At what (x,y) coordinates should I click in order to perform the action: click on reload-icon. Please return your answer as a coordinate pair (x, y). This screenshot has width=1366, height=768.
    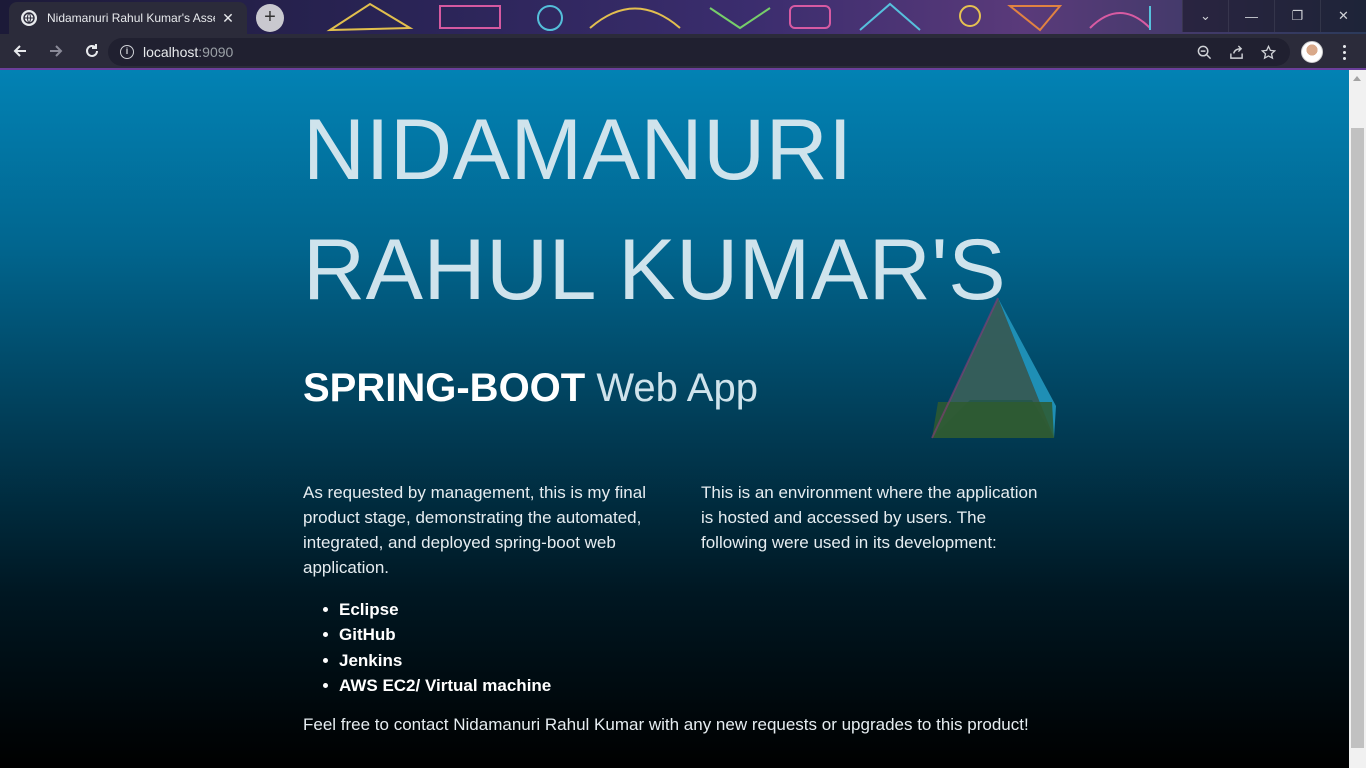
    Looking at the image, I should click on (92, 50).